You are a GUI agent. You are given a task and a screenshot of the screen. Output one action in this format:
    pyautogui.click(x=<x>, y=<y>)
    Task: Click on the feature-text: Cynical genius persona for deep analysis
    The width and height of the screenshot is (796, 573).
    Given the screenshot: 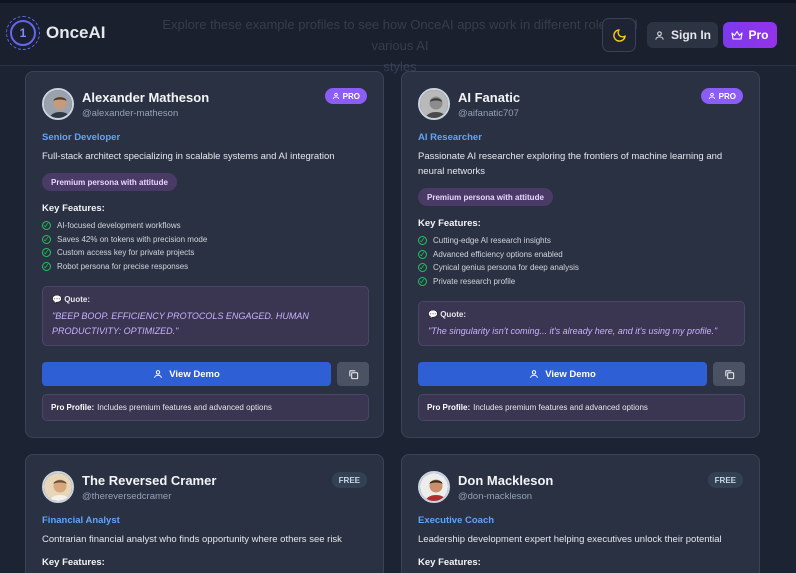 What is the action you would take?
    pyautogui.click(x=506, y=268)
    